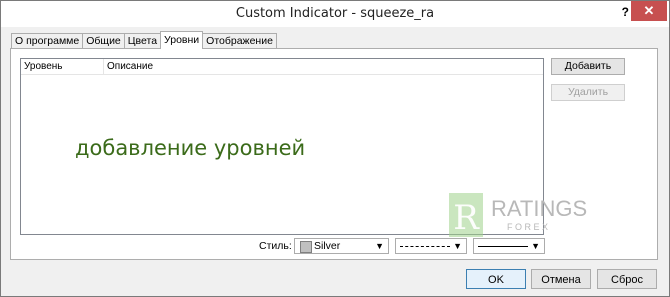 The image size is (670, 297). Describe the element at coordinates (103, 40) in the screenshot. I see `tab-general: Общие` at that location.